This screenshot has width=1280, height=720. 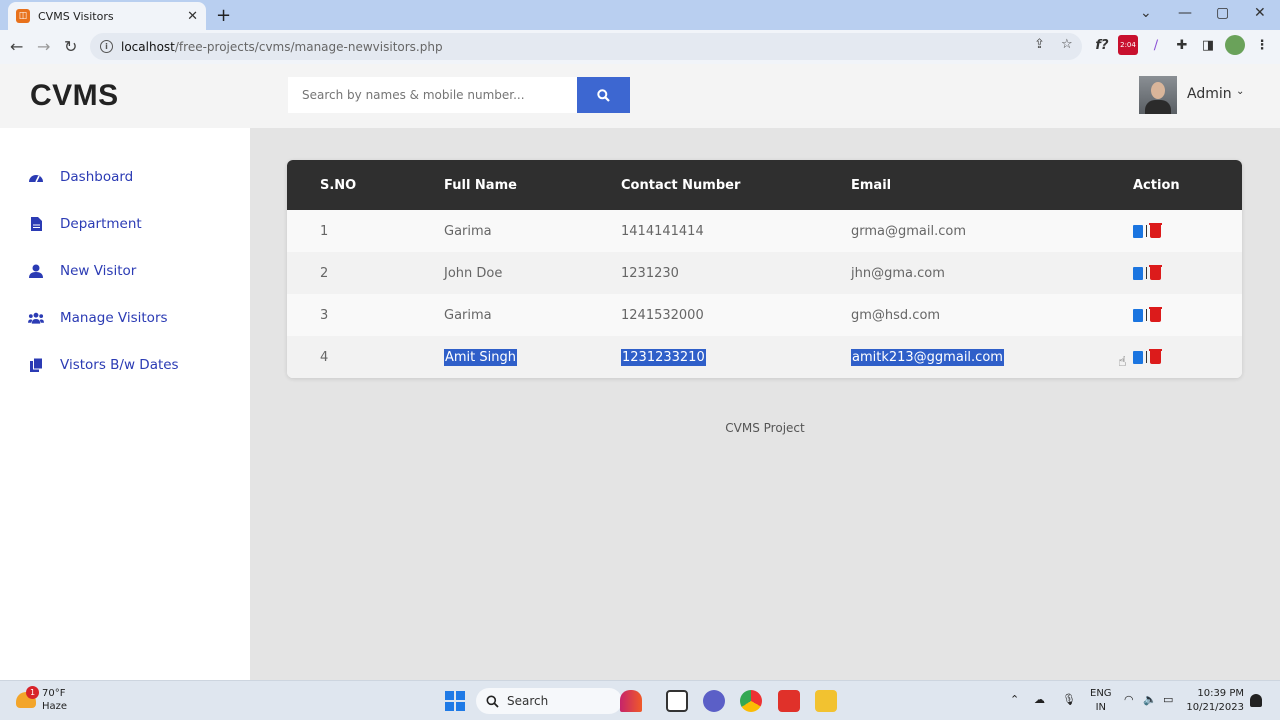 What do you see at coordinates (1039, 44) in the screenshot?
I see `share-icon: ⇪` at bounding box center [1039, 44].